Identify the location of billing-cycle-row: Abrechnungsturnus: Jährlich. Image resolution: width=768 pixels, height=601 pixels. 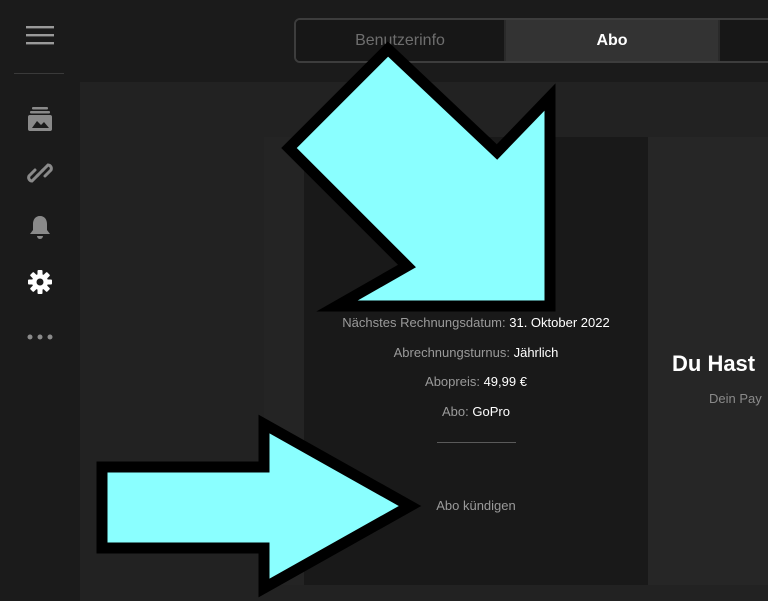
(476, 352).